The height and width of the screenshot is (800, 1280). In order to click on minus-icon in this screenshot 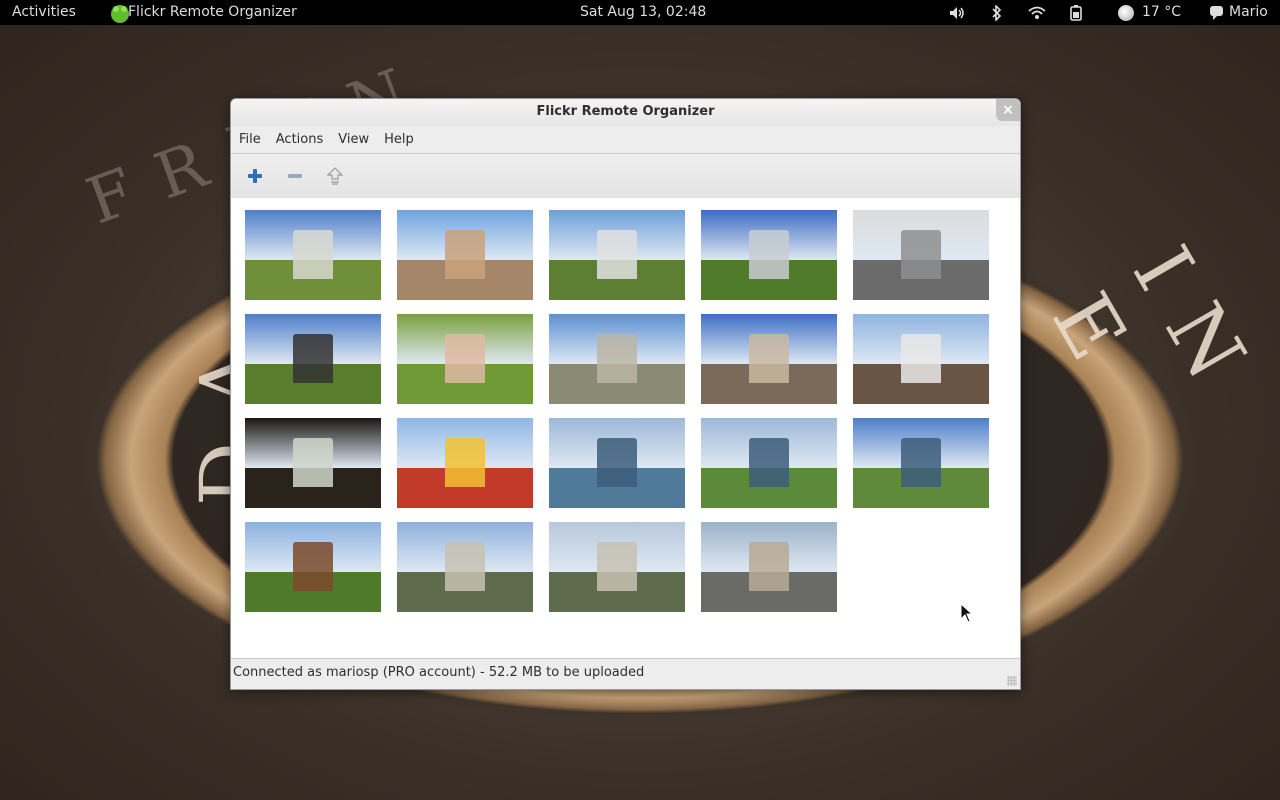, I will do `click(295, 176)`.